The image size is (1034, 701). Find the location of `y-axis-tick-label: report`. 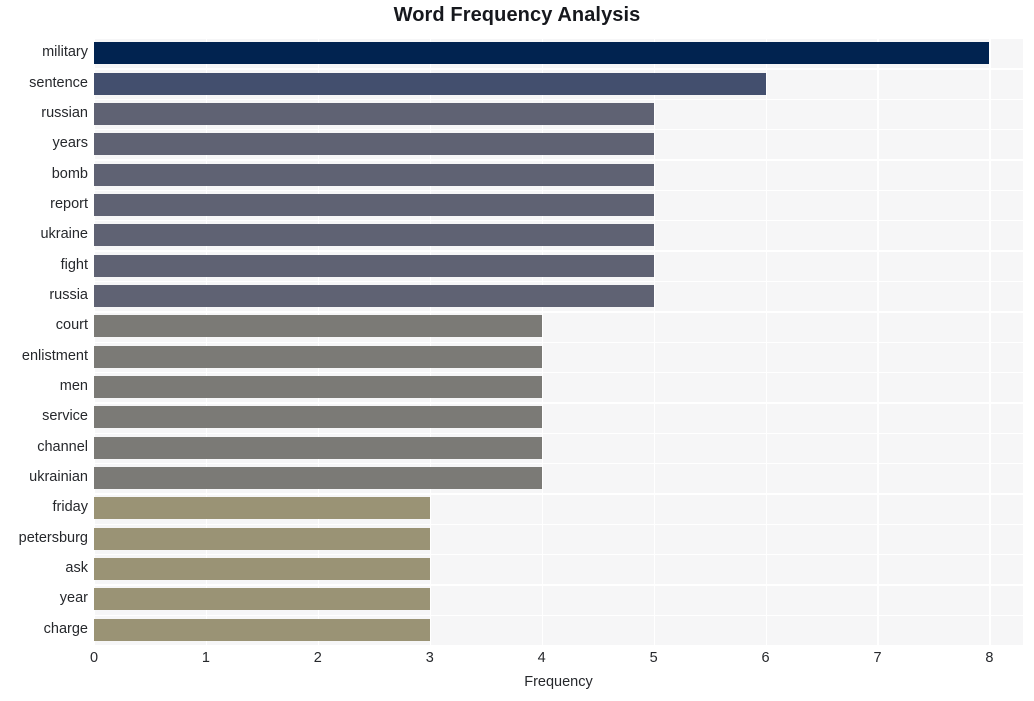

y-axis-tick-label: report is located at coordinates (69, 203).